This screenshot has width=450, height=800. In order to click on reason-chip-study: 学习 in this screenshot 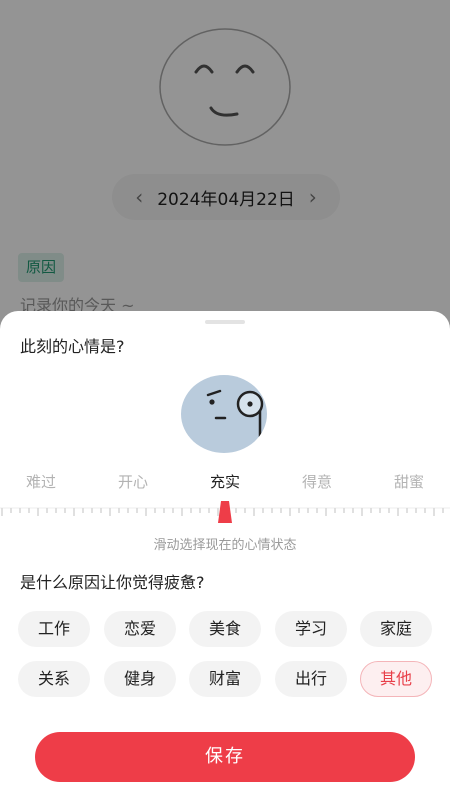, I will do `click(311, 629)`.